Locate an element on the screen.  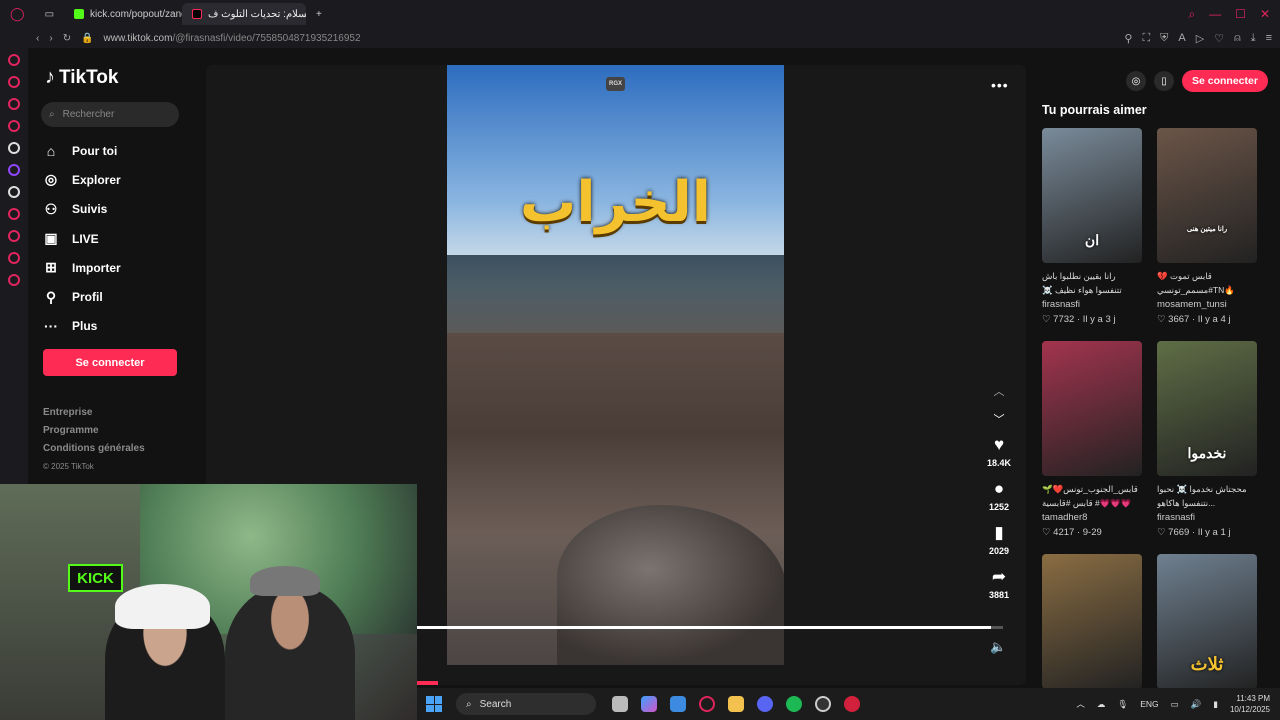
card-username: tamadher8 is located at coordinates (1092, 517).